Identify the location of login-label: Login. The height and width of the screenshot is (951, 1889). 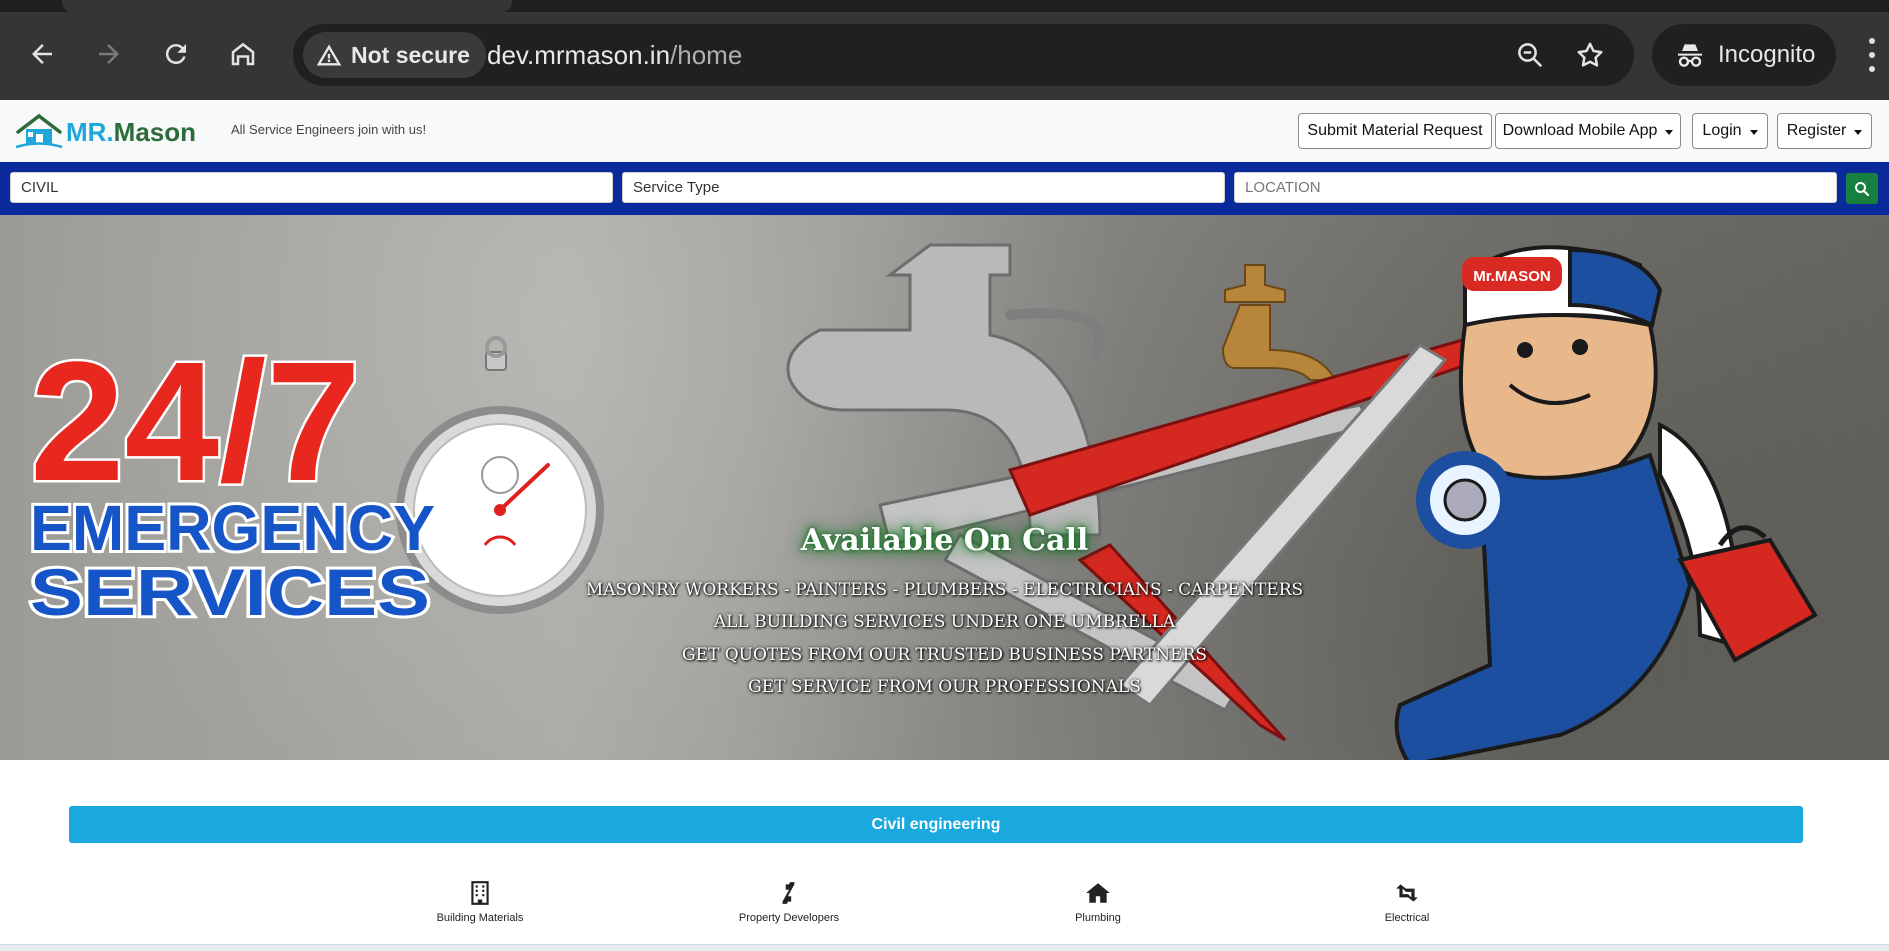
(1722, 130).